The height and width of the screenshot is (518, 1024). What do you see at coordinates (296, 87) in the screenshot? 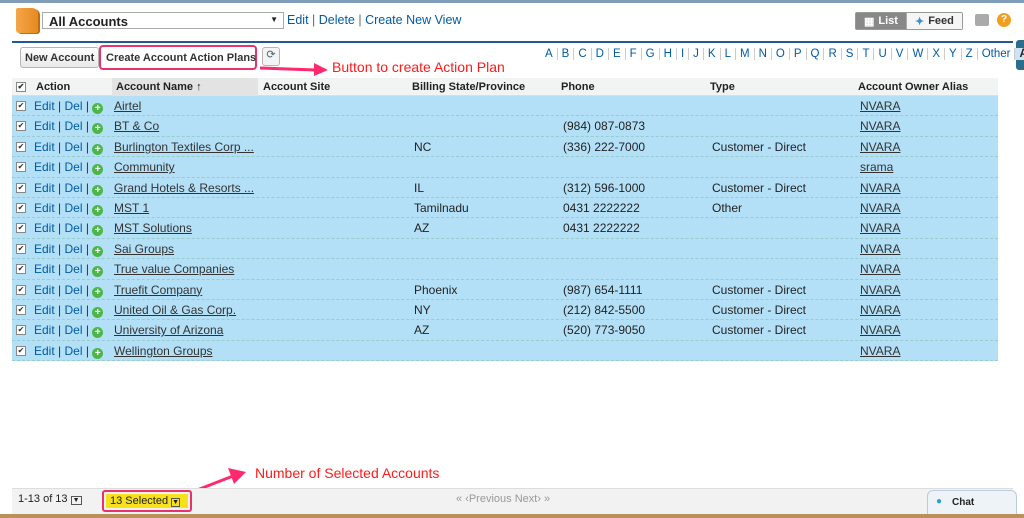
I see `col-account-site: Account Site` at bounding box center [296, 87].